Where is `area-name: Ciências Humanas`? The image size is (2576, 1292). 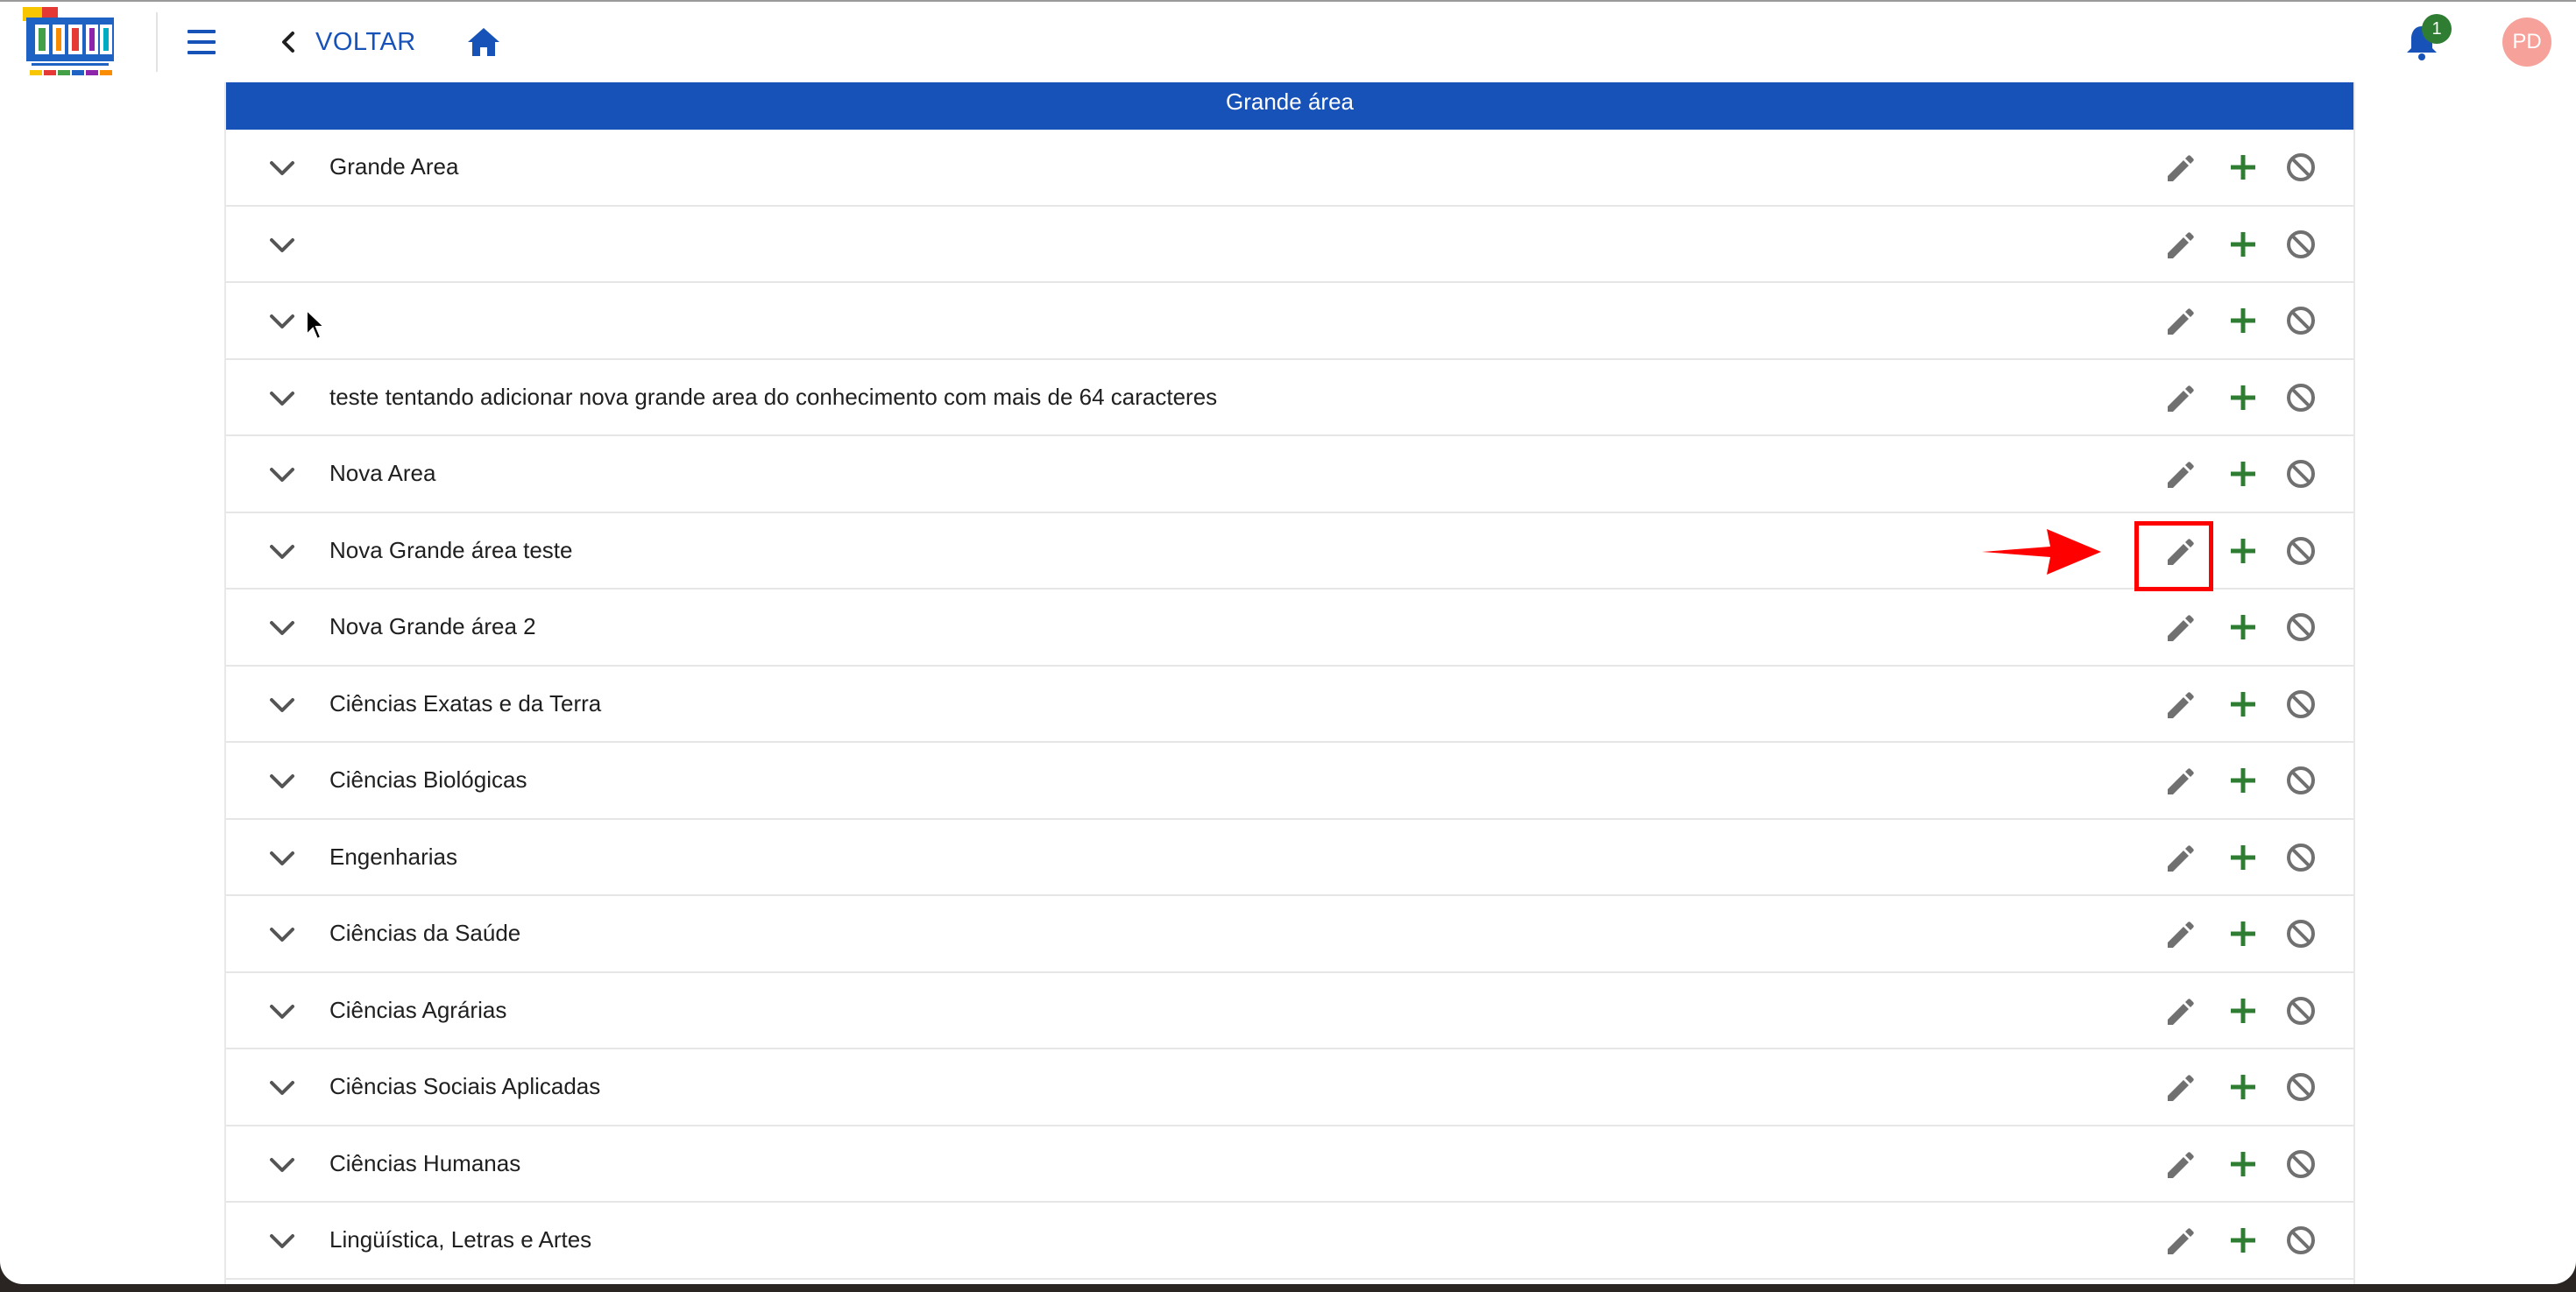 area-name: Ciências Humanas is located at coordinates (425, 1162).